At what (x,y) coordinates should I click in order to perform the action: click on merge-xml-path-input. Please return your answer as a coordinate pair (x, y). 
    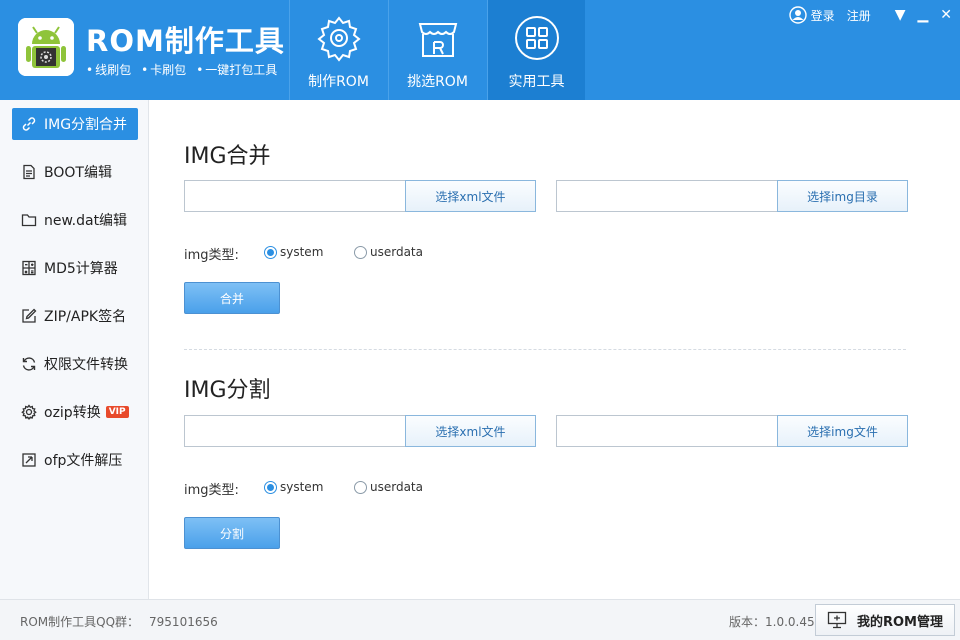
    Looking at the image, I should click on (295, 196).